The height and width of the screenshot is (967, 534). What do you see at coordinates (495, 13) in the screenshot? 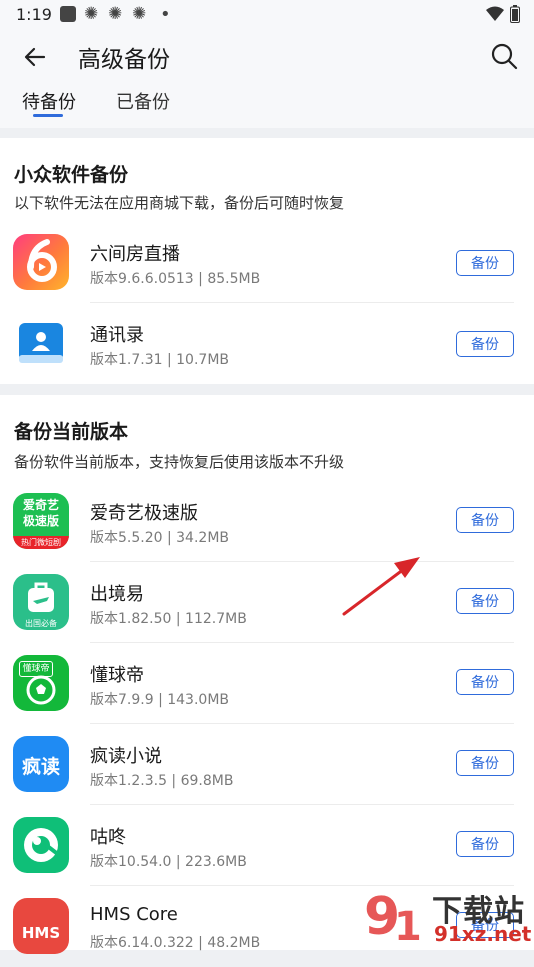
I see `wifi-icon` at bounding box center [495, 13].